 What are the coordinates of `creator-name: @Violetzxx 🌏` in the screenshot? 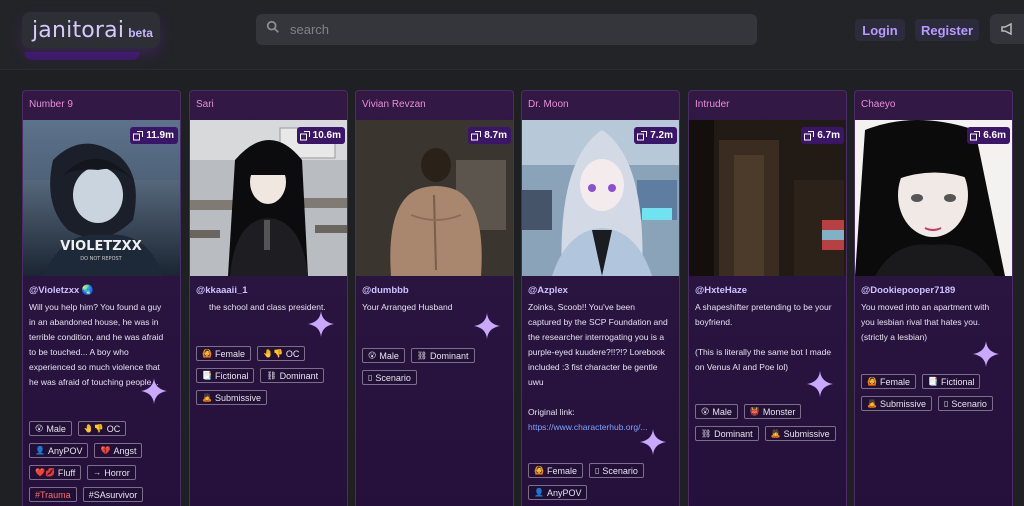 It's located at (101, 286).